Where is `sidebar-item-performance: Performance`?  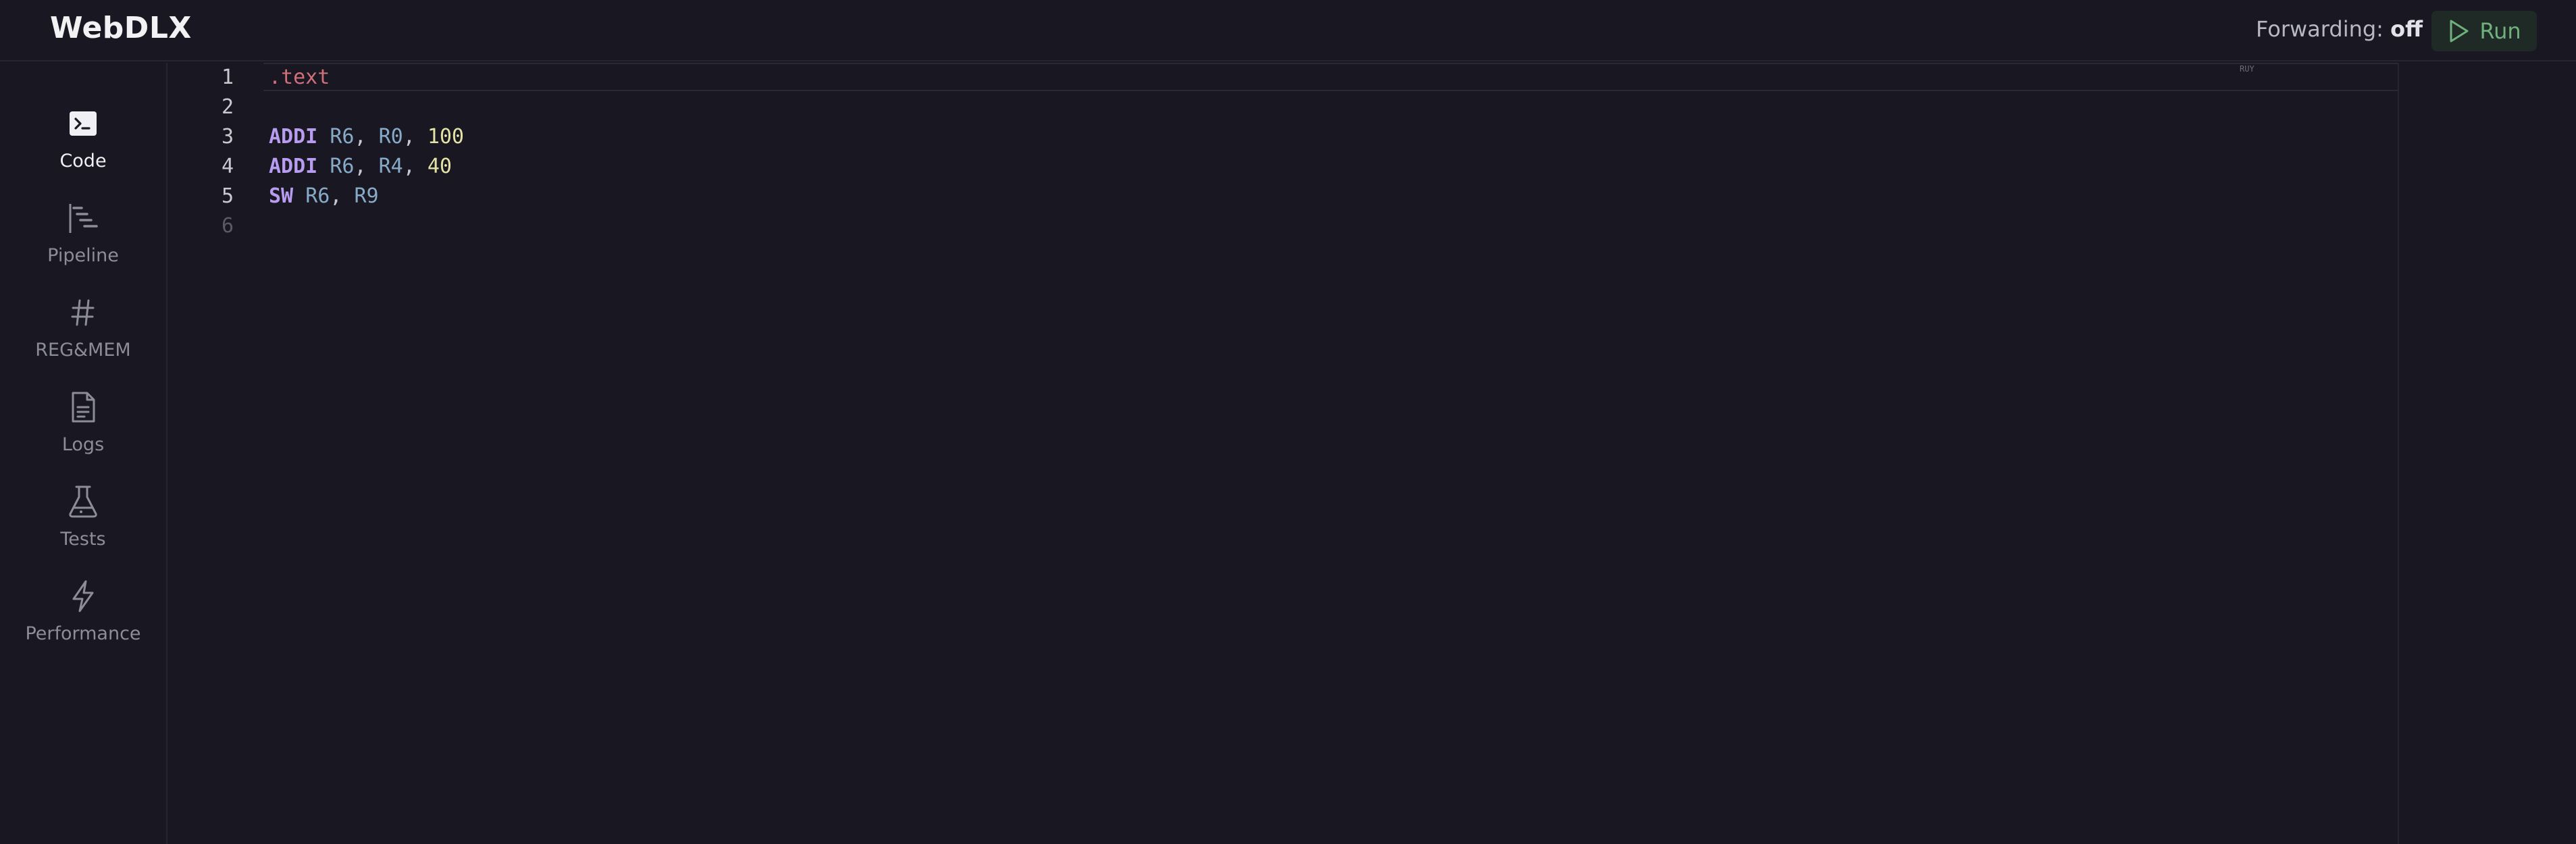 sidebar-item-performance: Performance is located at coordinates (83, 609).